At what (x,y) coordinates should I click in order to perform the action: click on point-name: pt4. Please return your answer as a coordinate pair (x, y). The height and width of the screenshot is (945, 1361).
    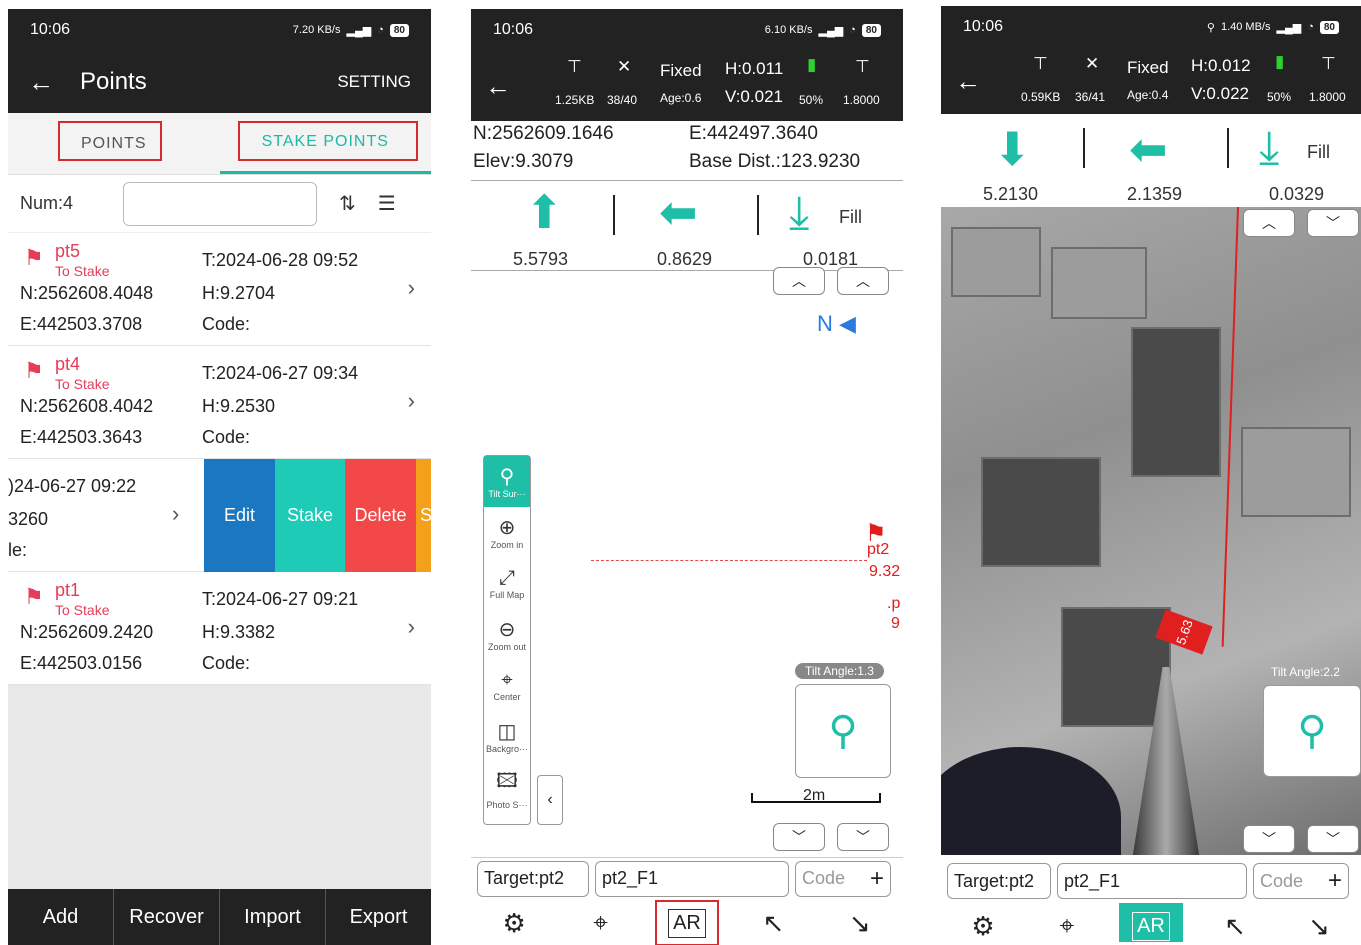
    Looking at the image, I should click on (68, 364).